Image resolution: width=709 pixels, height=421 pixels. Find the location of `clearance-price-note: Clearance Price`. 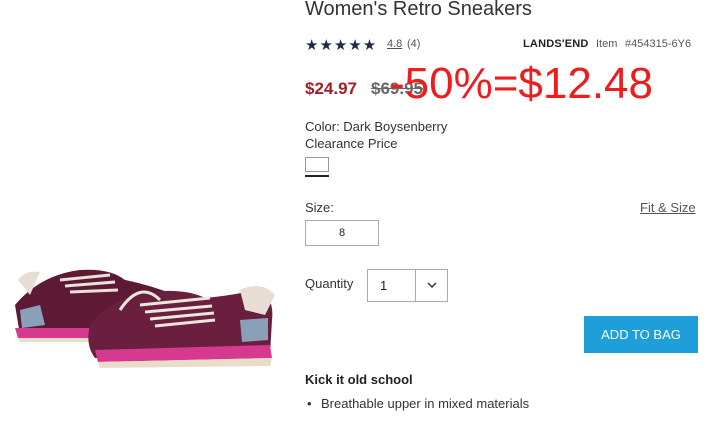

clearance-price-note: Clearance Price is located at coordinates (351, 143).